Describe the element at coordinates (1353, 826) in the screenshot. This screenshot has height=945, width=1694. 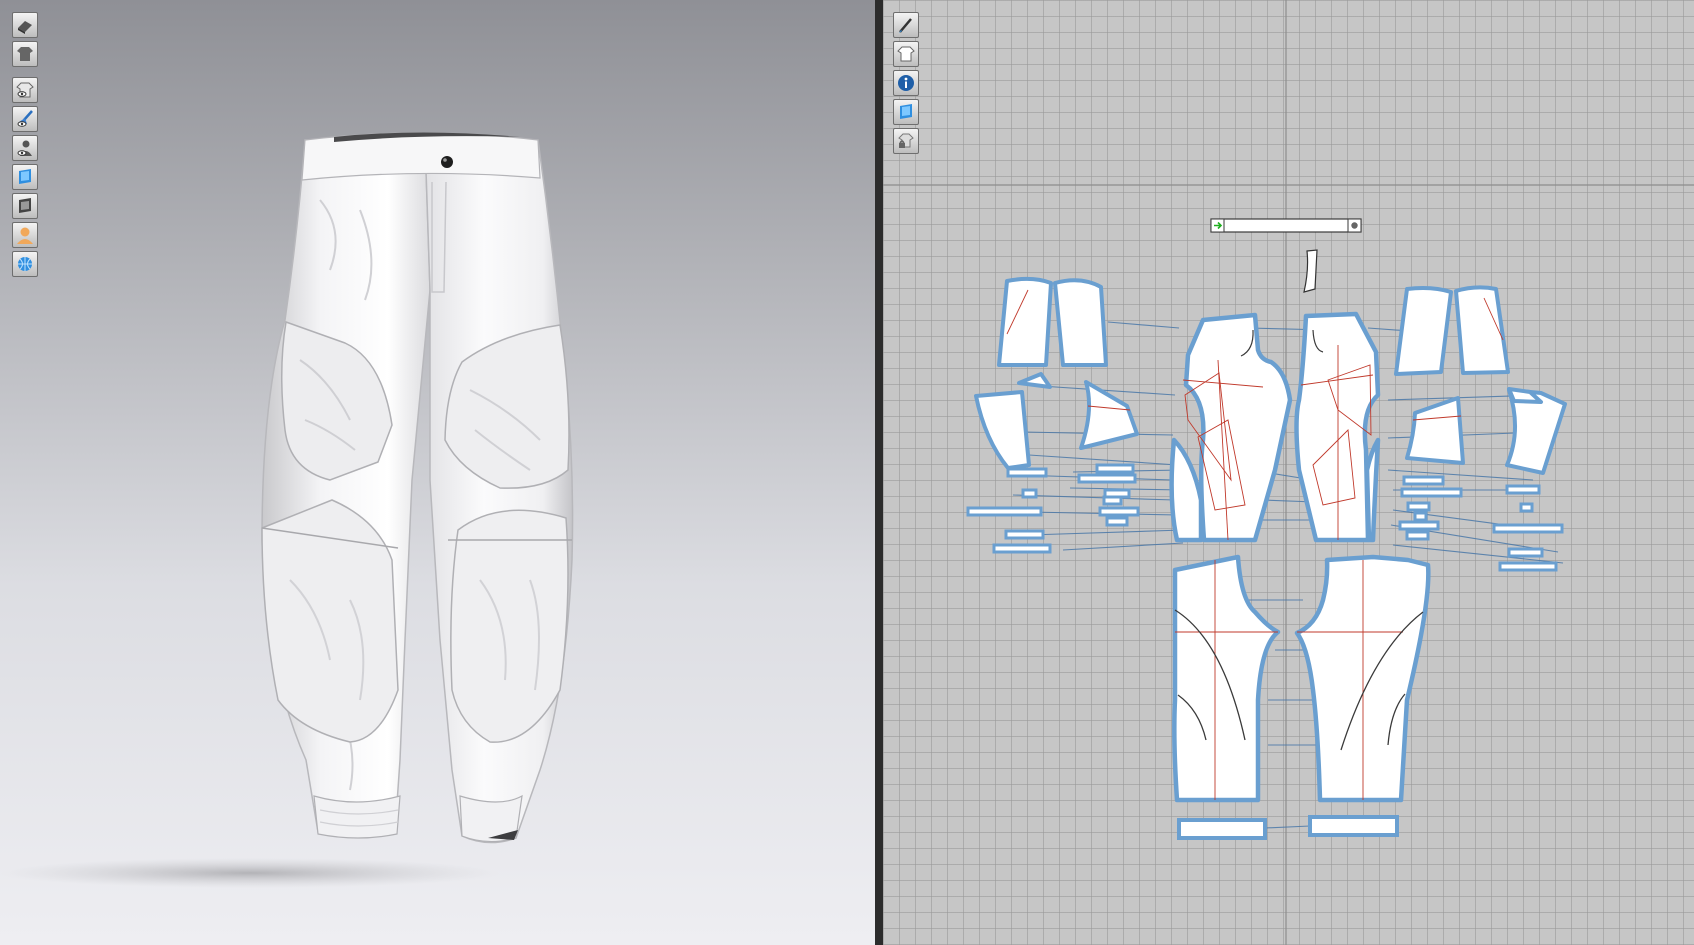
I see `right-cuff-piece` at that location.